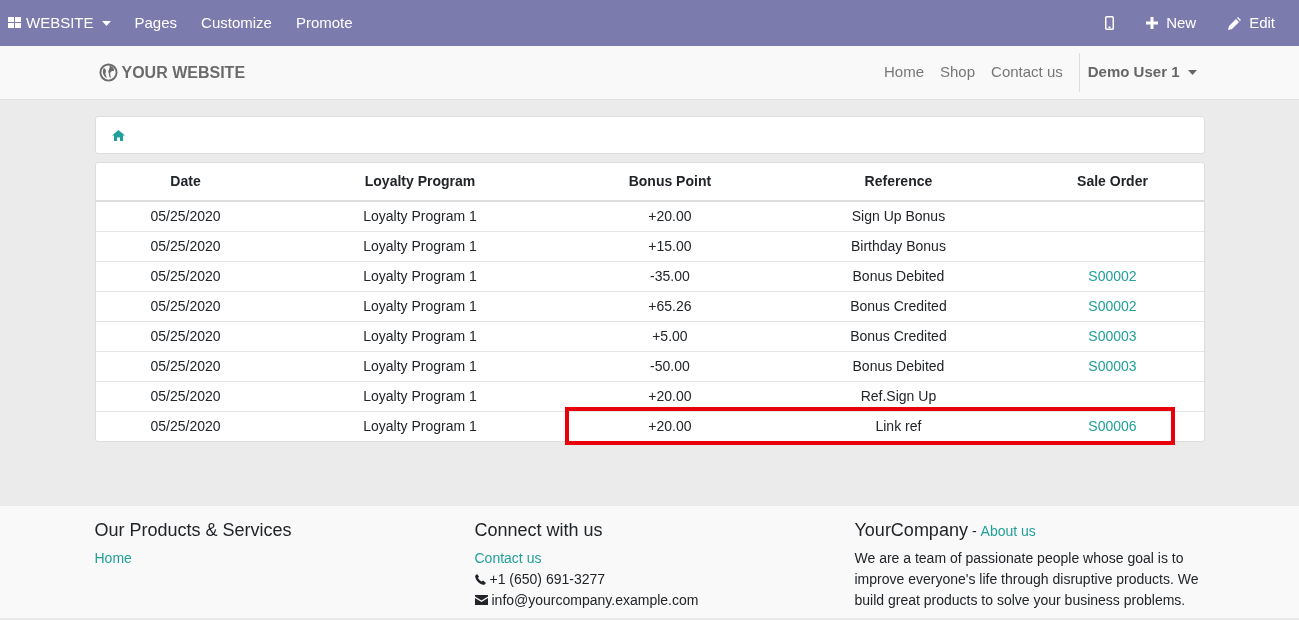  What do you see at coordinates (1235, 23) in the screenshot?
I see `pencil-icon` at bounding box center [1235, 23].